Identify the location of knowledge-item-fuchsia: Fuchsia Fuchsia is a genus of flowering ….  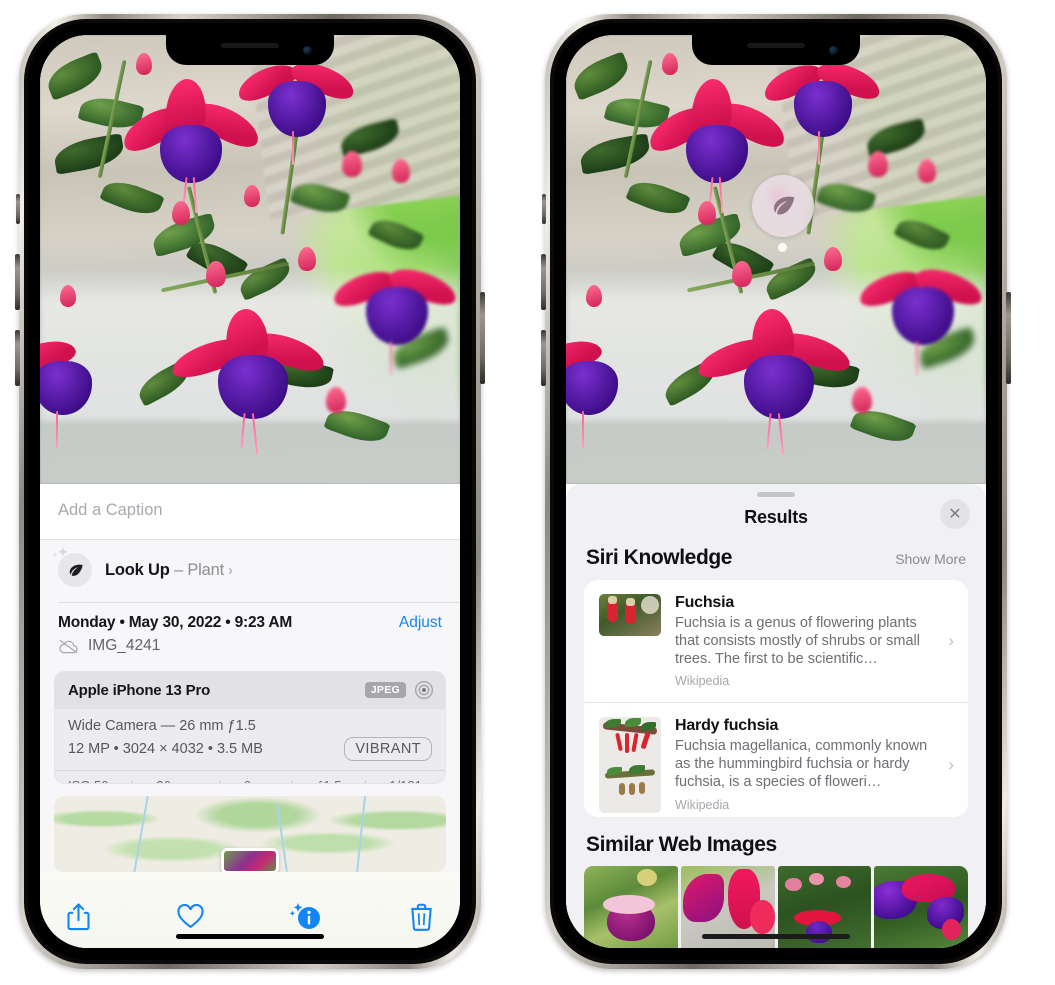
(776, 641).